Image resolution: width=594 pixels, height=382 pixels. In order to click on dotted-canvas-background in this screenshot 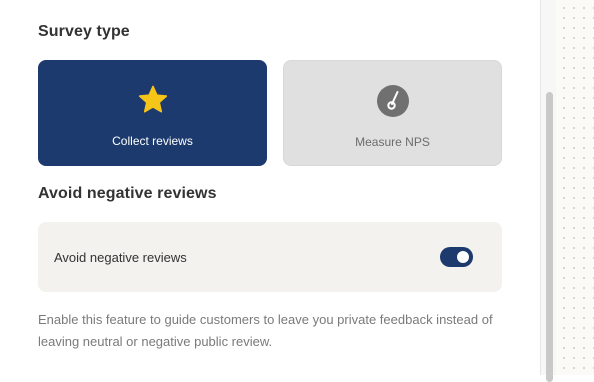, I will do `click(575, 187)`.